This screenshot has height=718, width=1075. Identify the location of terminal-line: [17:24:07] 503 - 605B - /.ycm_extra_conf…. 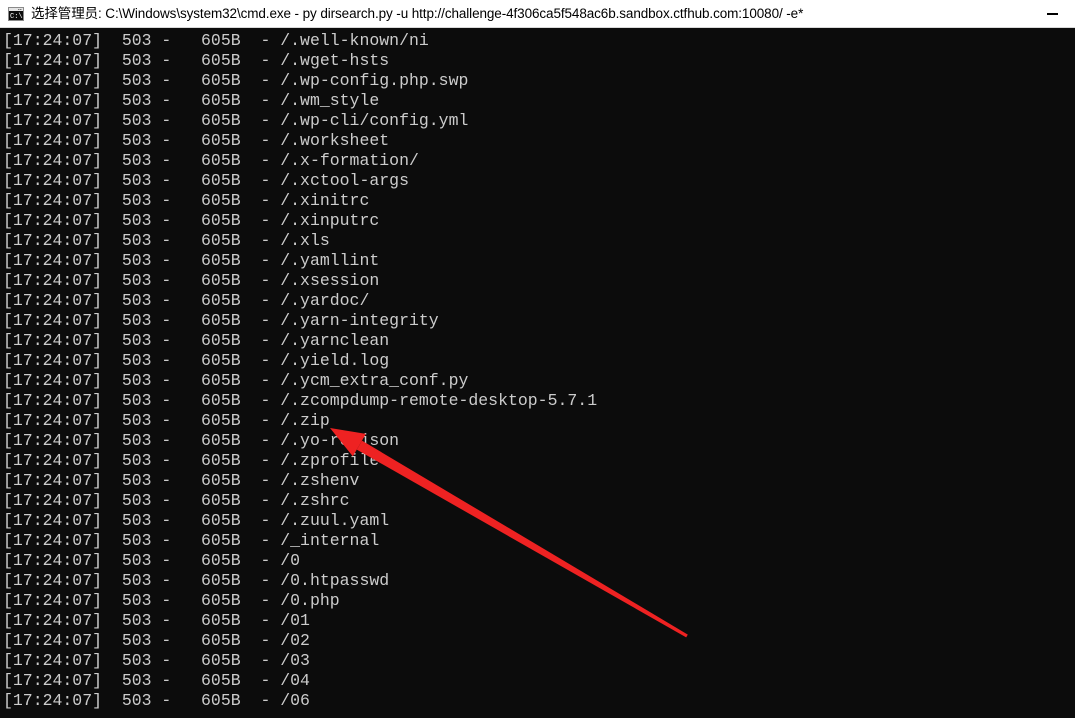
(236, 380).